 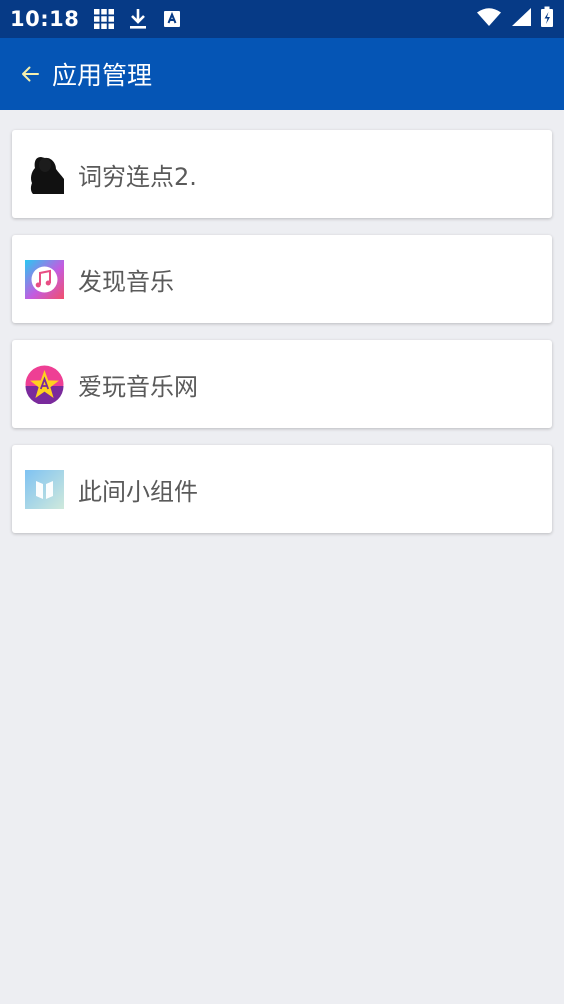 What do you see at coordinates (44, 489) in the screenshot?
I see `book-app-icon` at bounding box center [44, 489].